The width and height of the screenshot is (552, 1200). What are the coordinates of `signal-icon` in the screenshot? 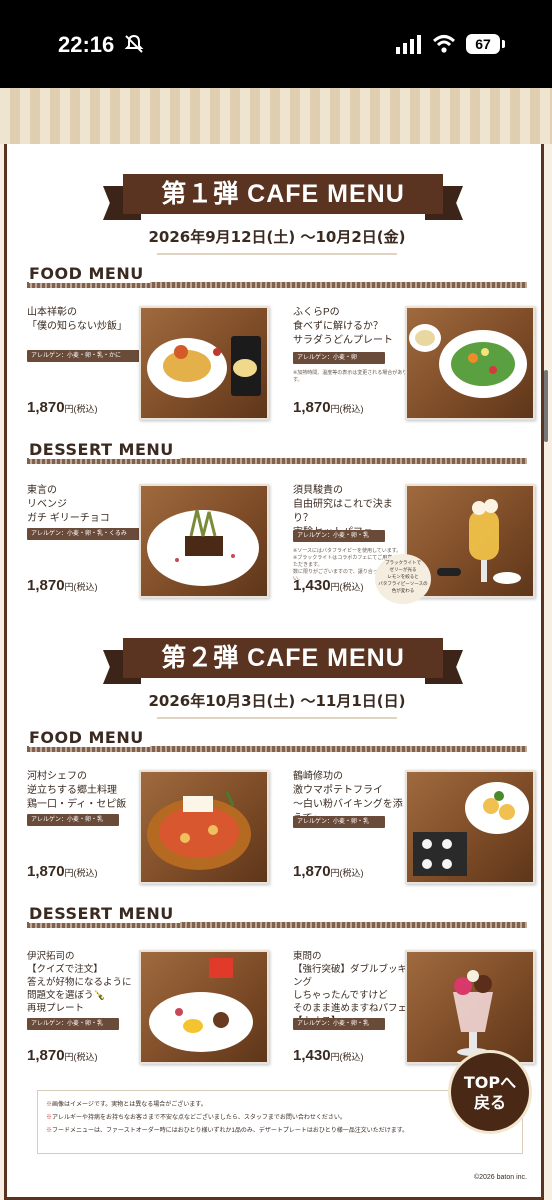 It's located at (408, 44).